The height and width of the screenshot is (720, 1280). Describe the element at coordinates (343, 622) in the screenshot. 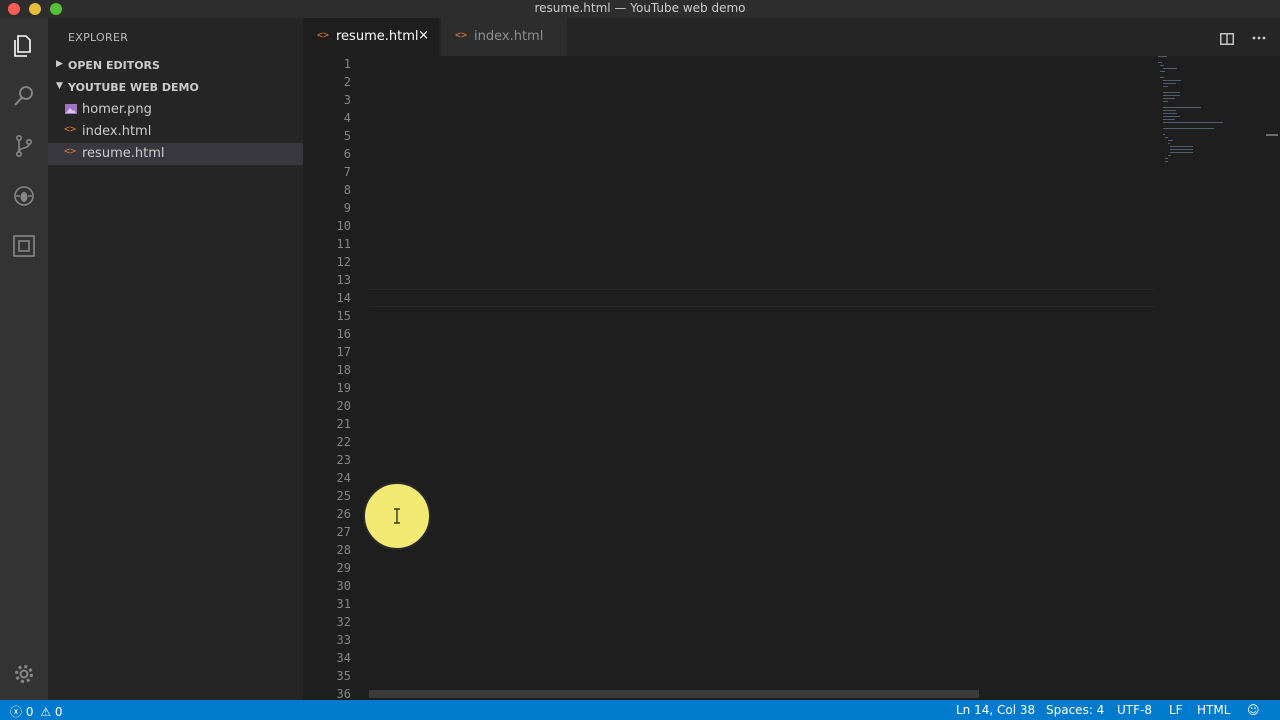

I see `line-number: 32` at that location.